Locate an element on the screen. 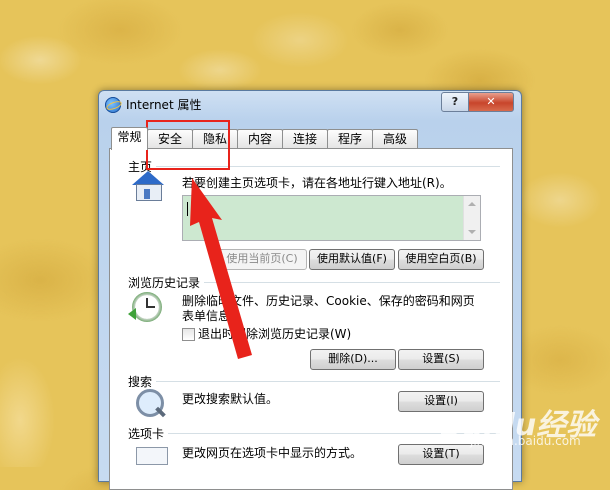 This screenshot has height=490, width=610. use-blank-button: 使用空白页(B) is located at coordinates (441, 259).